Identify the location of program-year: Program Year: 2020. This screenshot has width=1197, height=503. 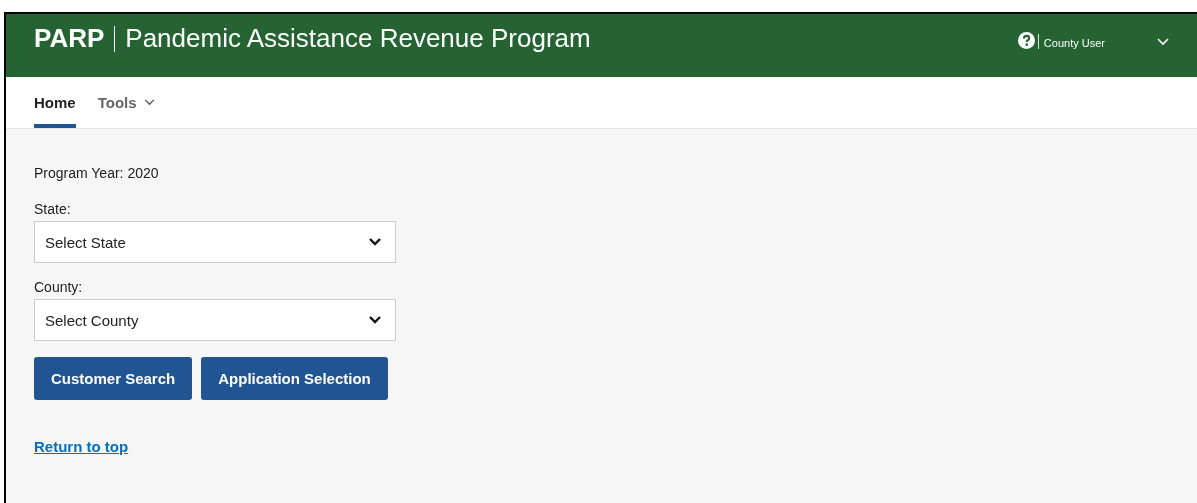
(97, 173).